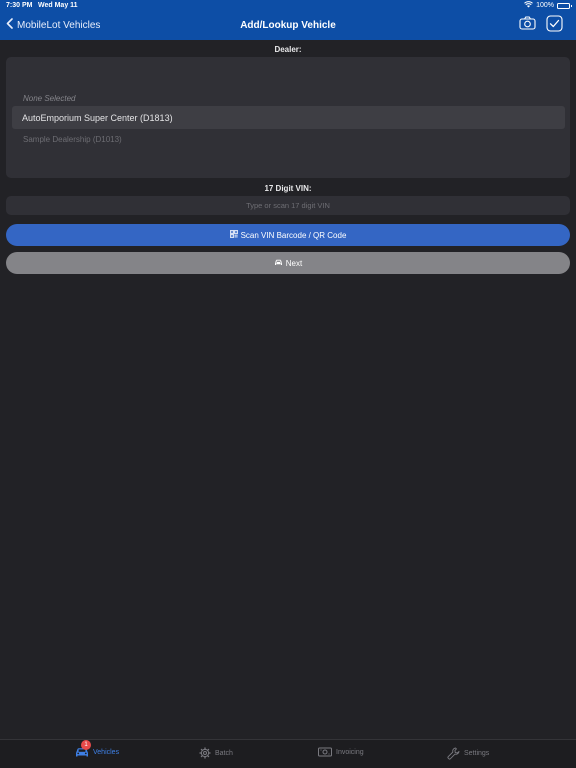  I want to click on vin-label: 17 Digit VIN:, so click(288, 188).